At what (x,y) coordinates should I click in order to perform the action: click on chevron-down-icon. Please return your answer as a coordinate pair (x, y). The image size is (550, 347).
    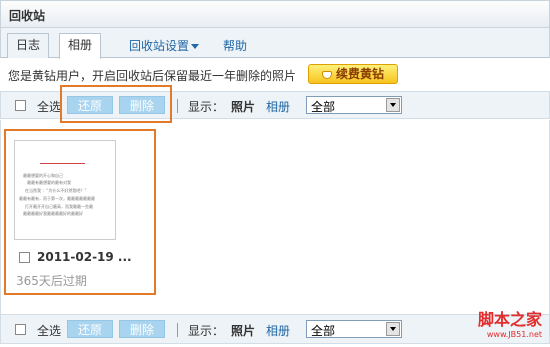
    Looking at the image, I should click on (195, 46).